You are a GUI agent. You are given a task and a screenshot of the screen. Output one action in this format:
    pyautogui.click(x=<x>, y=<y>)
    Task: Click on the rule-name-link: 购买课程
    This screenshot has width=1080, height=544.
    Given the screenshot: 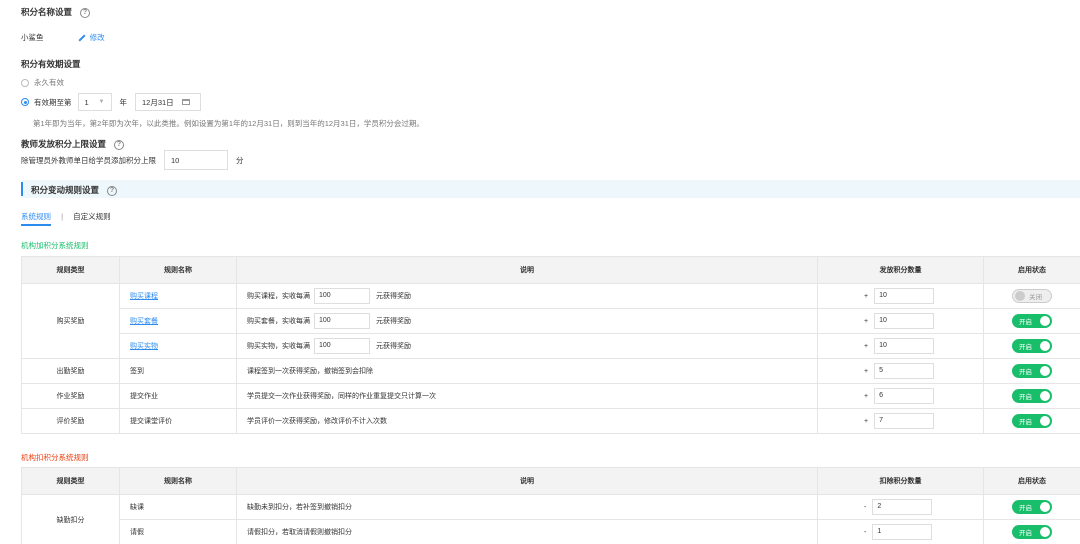 What is the action you would take?
    pyautogui.click(x=144, y=296)
    